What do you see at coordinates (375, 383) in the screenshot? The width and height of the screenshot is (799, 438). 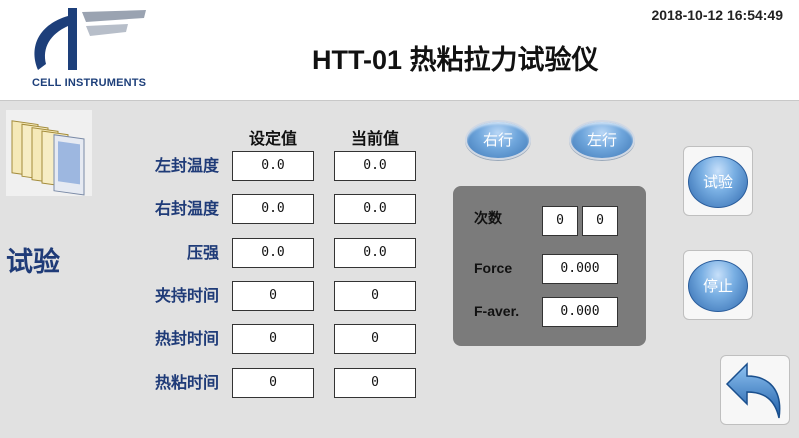 I see `hot-tack-time-current-field: 0` at bounding box center [375, 383].